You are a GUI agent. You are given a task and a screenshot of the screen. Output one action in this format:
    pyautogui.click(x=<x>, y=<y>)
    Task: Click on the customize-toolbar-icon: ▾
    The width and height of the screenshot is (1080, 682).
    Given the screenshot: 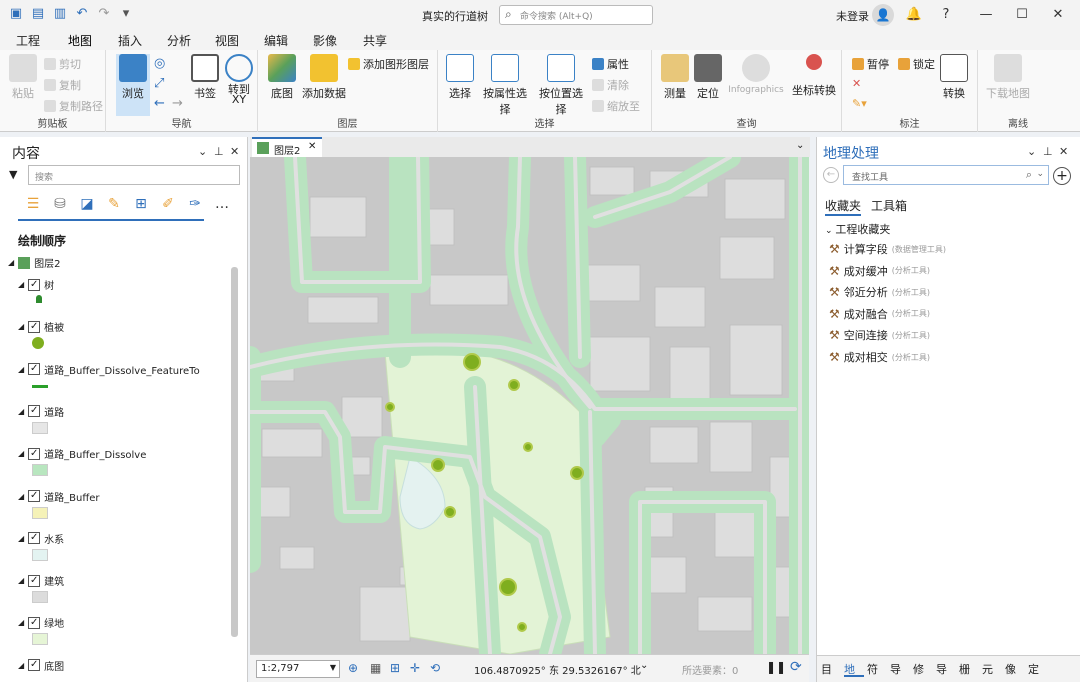 What is the action you would take?
    pyautogui.click(x=126, y=14)
    